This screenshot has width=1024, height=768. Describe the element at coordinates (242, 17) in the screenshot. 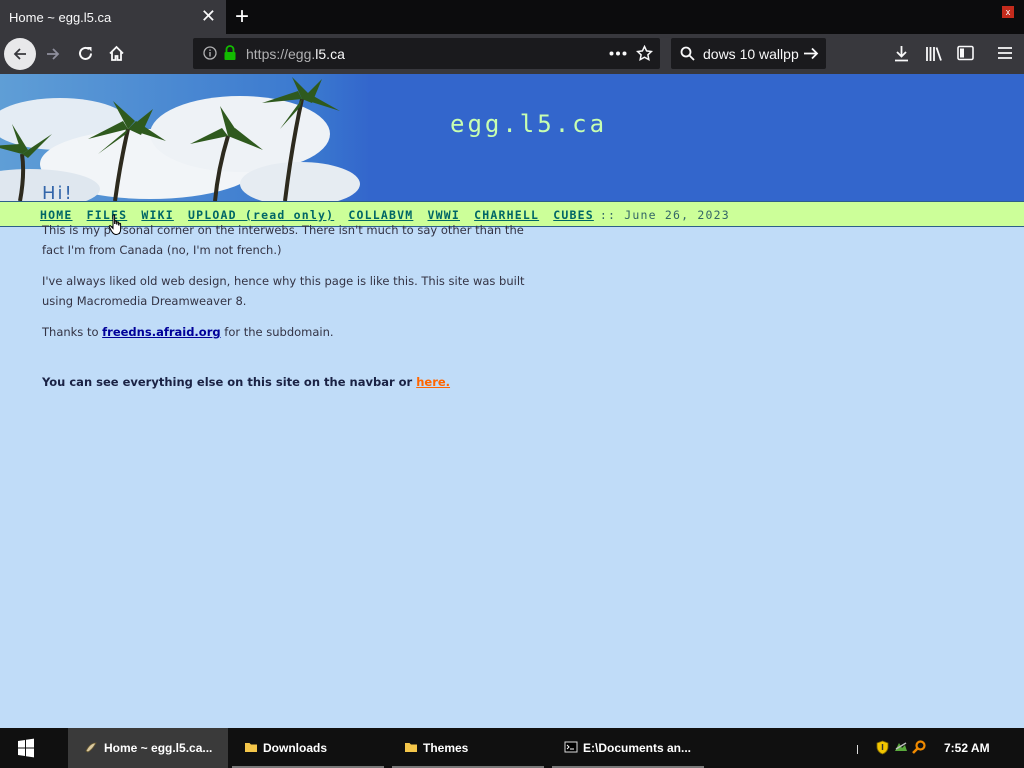

I see `new-tab-button: +` at that location.